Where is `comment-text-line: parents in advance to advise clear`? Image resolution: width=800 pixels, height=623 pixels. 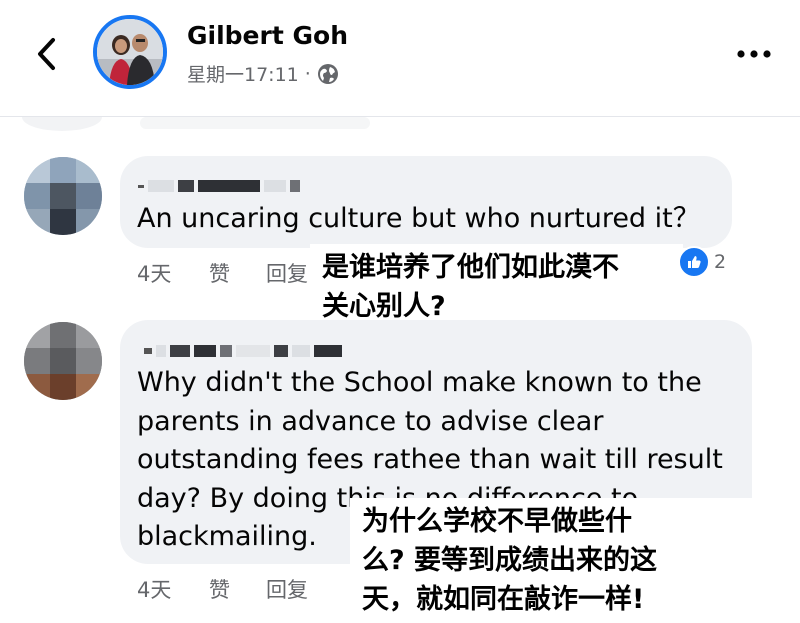 comment-text-line: parents in advance to advise clear is located at coordinates (370, 421).